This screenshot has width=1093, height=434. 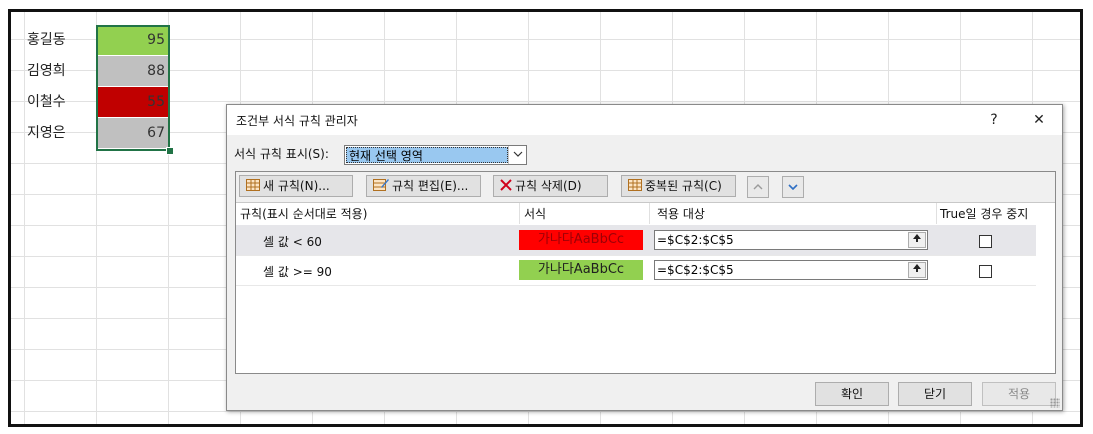 I want to click on rule-1-description: 셀 값 < 60, so click(x=292, y=242).